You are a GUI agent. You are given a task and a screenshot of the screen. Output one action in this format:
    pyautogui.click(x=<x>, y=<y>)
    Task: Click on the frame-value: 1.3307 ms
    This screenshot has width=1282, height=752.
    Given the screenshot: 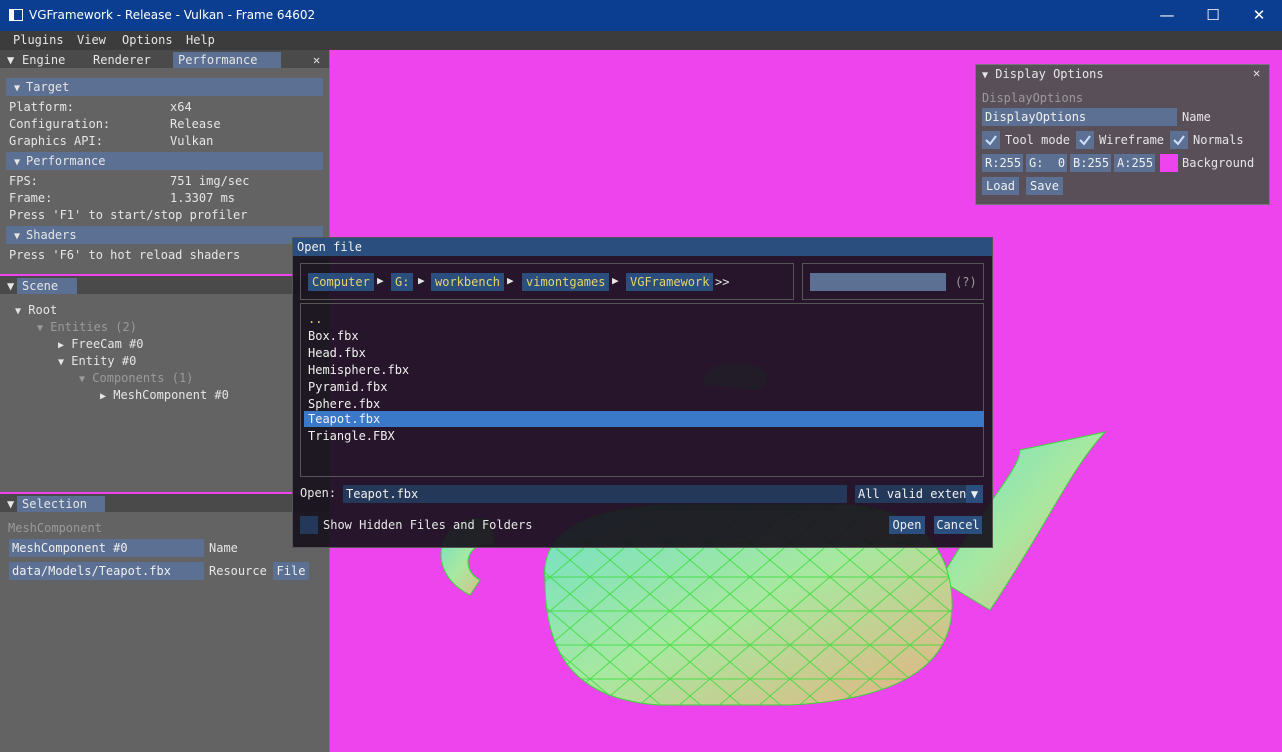 What is the action you would take?
    pyautogui.click(x=203, y=198)
    